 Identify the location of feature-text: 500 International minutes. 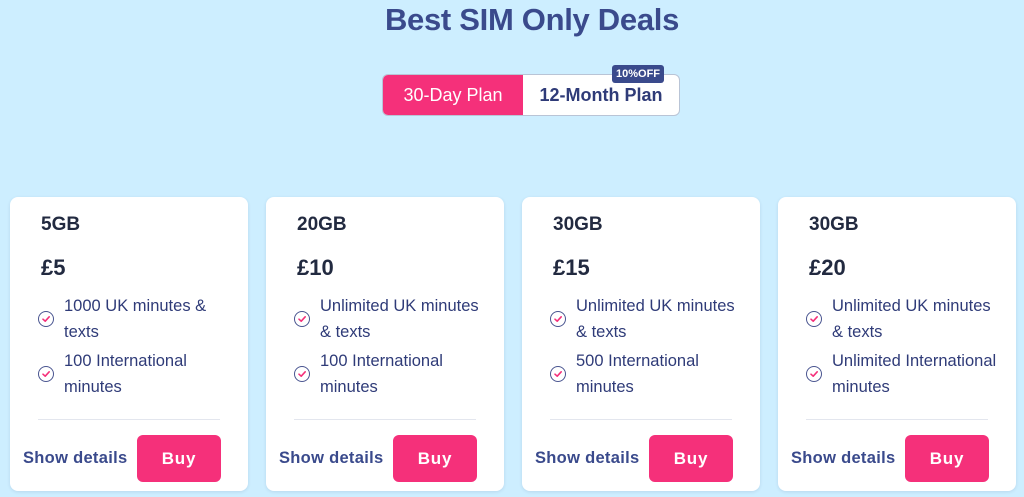
(637, 374).